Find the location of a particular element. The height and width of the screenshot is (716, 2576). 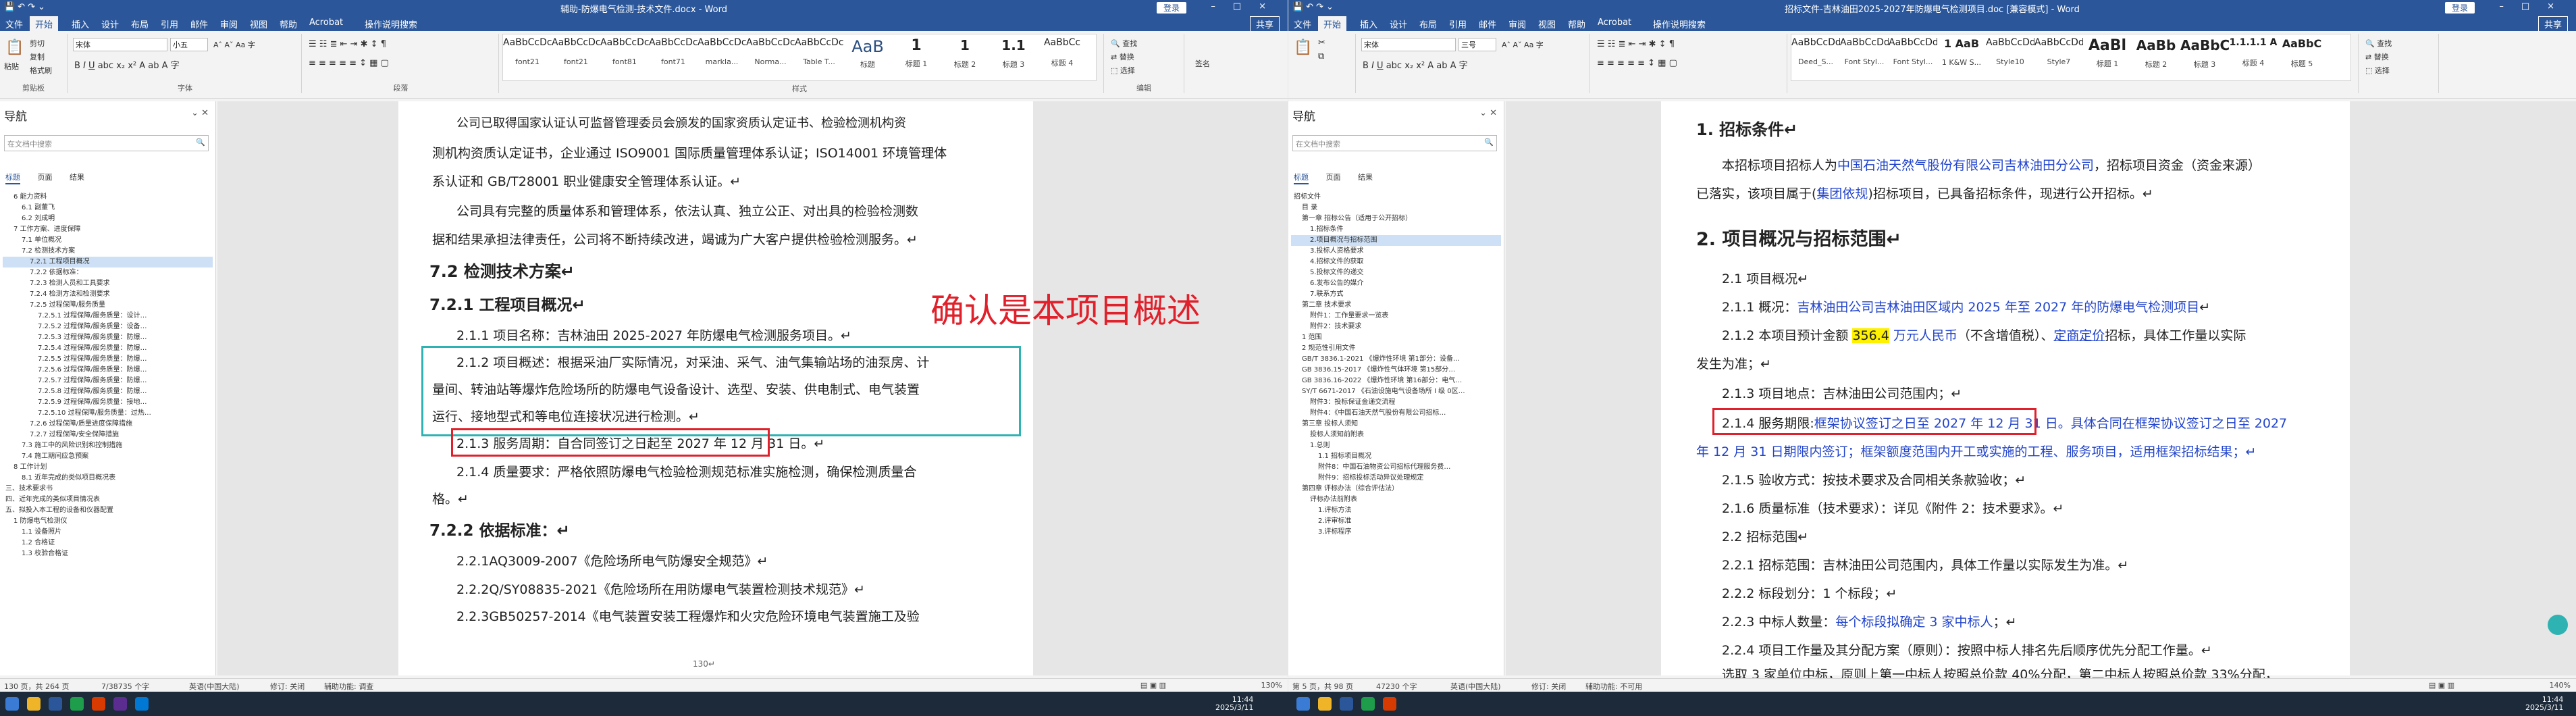

nav-tree-item: 7.2.1 工程项目概况 is located at coordinates (108, 262).